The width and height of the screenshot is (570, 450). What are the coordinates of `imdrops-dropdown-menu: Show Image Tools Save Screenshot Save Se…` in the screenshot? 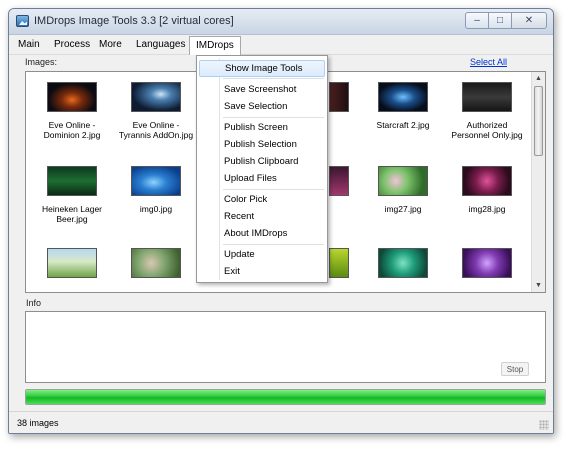 It's located at (262, 169).